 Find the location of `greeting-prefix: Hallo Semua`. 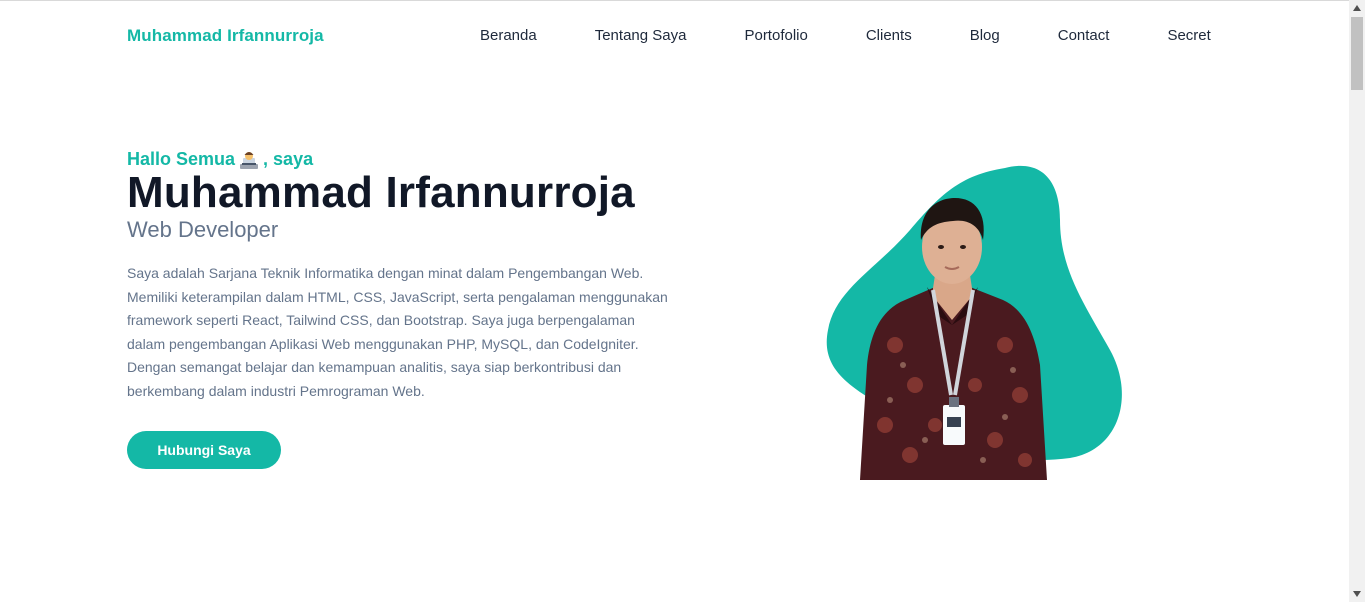

greeting-prefix: Hallo Semua is located at coordinates (181, 159).